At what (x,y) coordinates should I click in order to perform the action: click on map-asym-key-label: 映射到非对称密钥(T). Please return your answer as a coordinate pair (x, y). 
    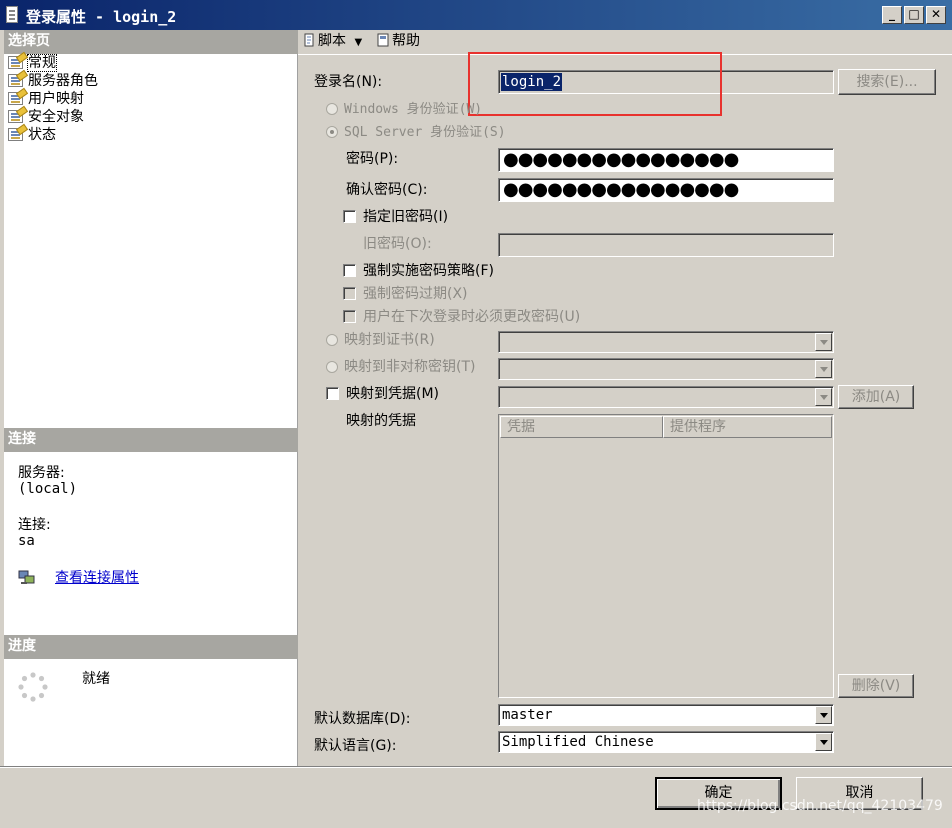
    Looking at the image, I should click on (410, 367).